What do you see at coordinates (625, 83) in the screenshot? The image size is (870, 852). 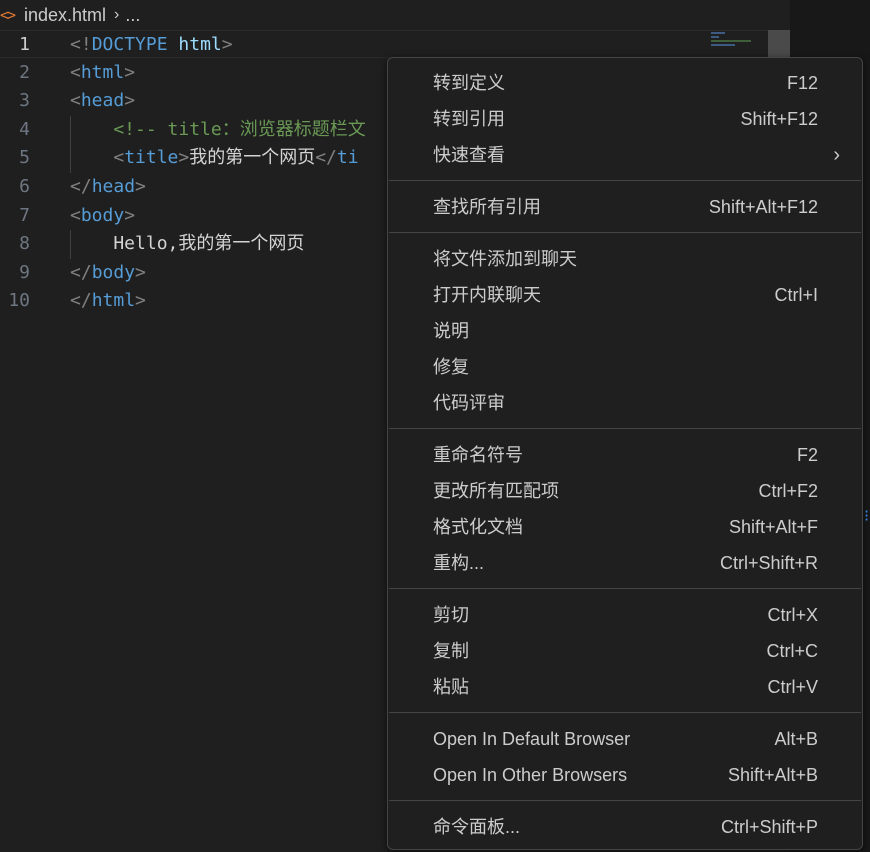 I see `menu-item: 转到定义 F12` at bounding box center [625, 83].